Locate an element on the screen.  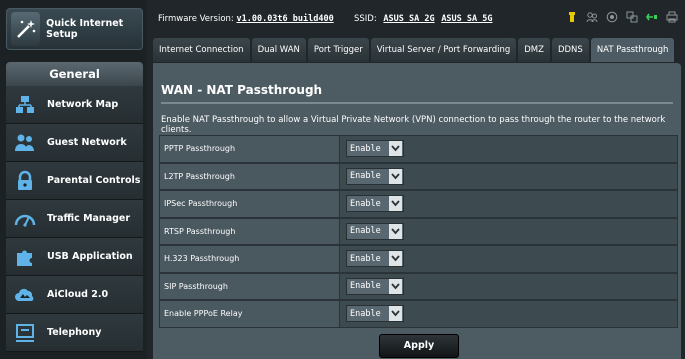
cloud-icon is located at coordinates (25, 295).